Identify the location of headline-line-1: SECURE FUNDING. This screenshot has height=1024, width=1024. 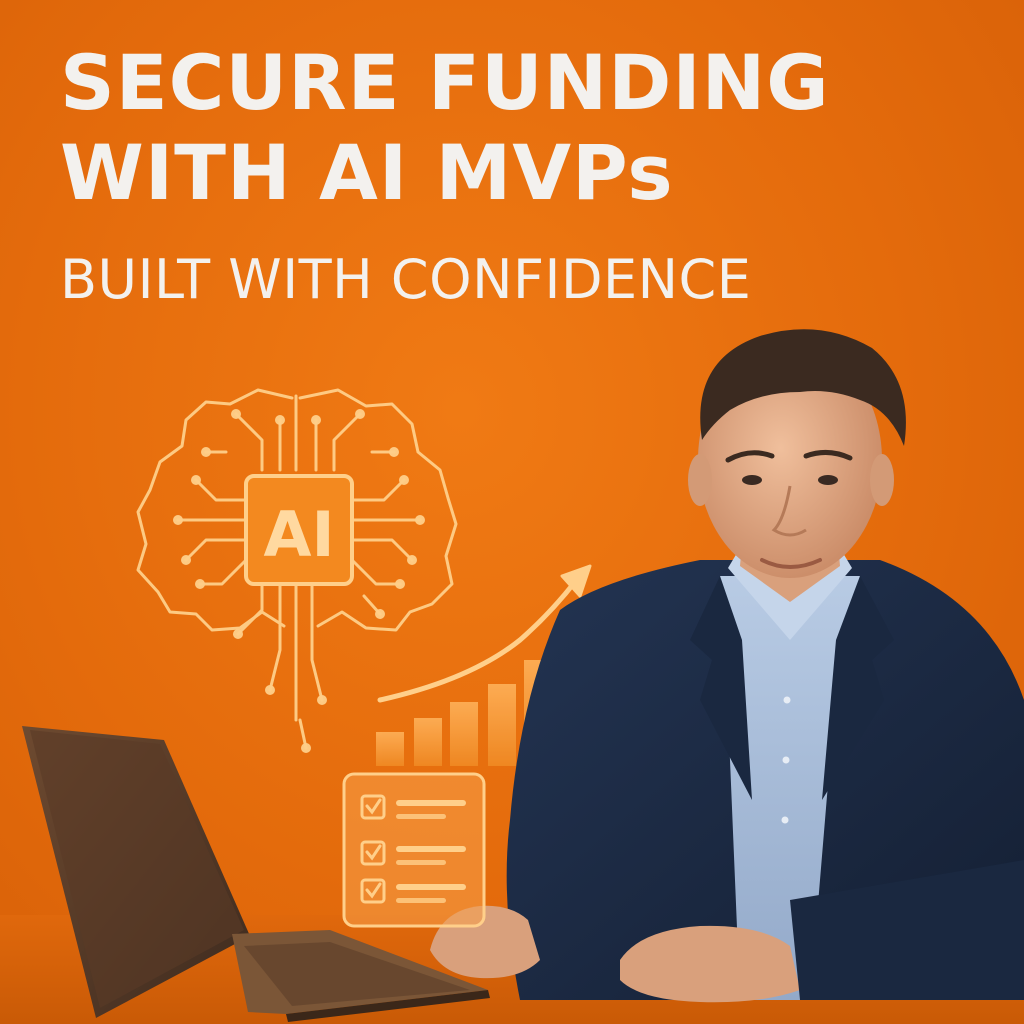
(445, 82).